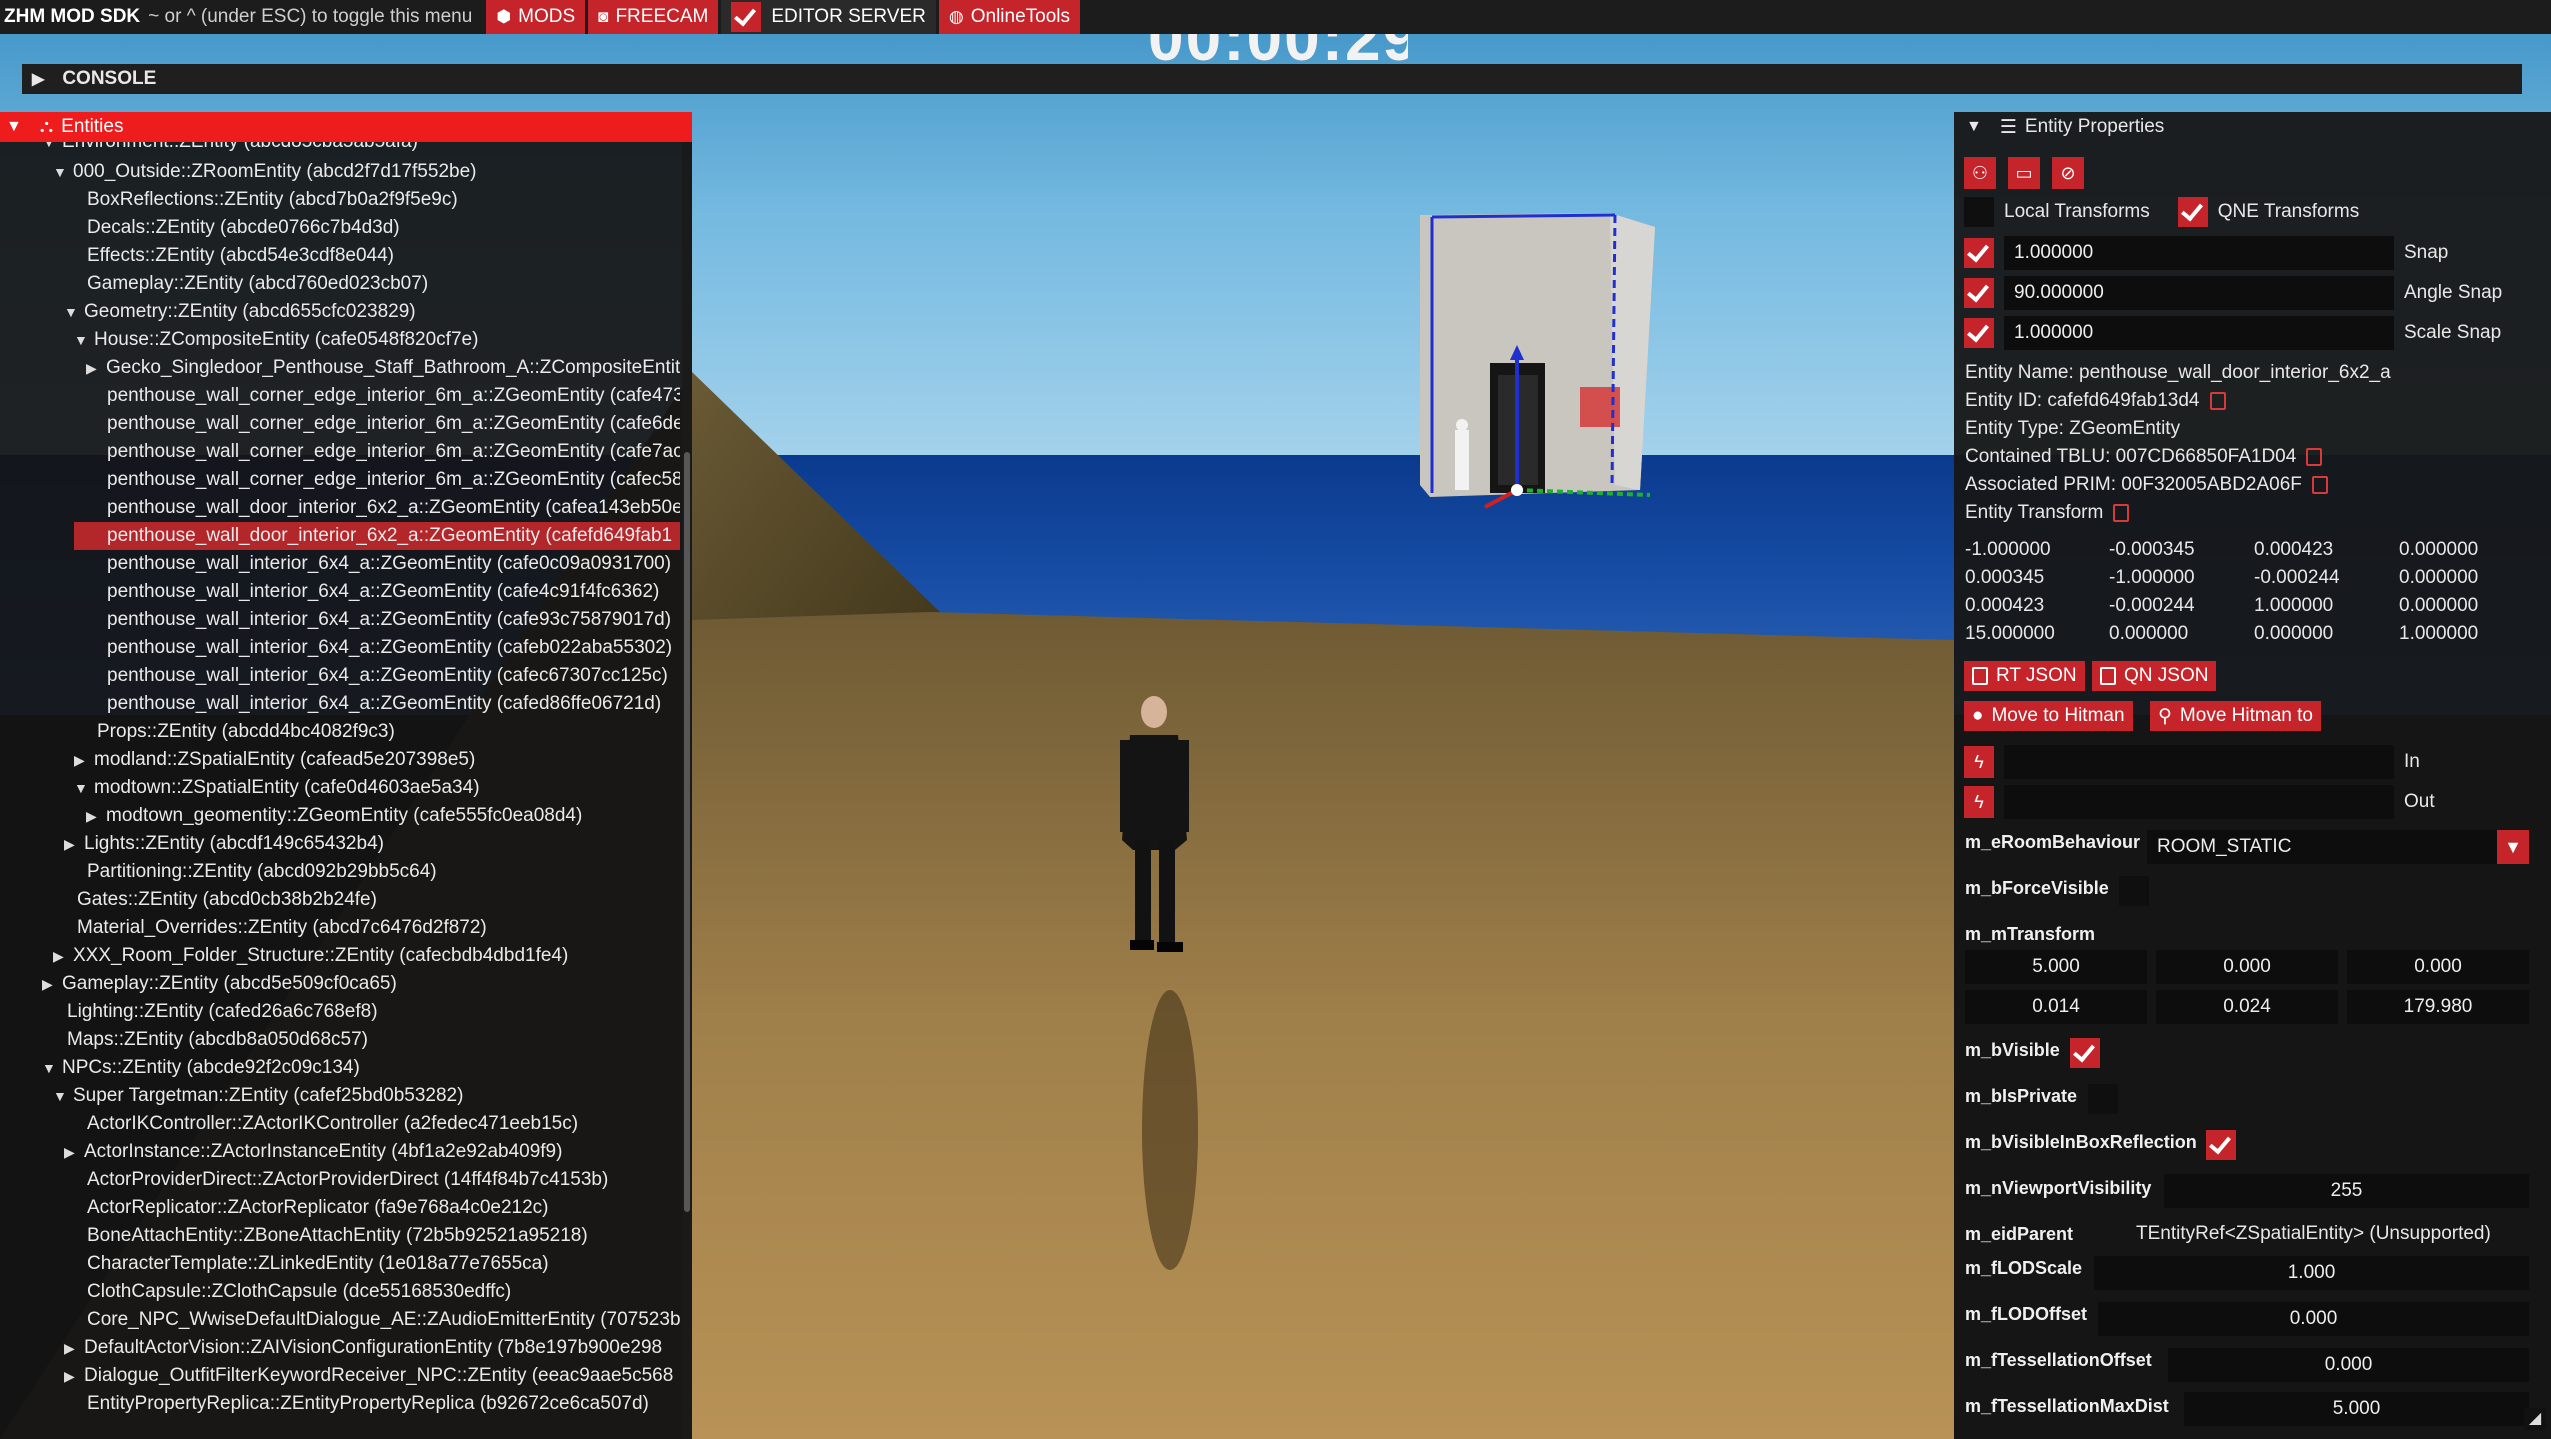 Image resolution: width=2551 pixels, height=1439 pixels. Describe the element at coordinates (2161, 212) in the screenshot. I see `local-transforms-row: Local Transforms QNE Transforms` at that location.